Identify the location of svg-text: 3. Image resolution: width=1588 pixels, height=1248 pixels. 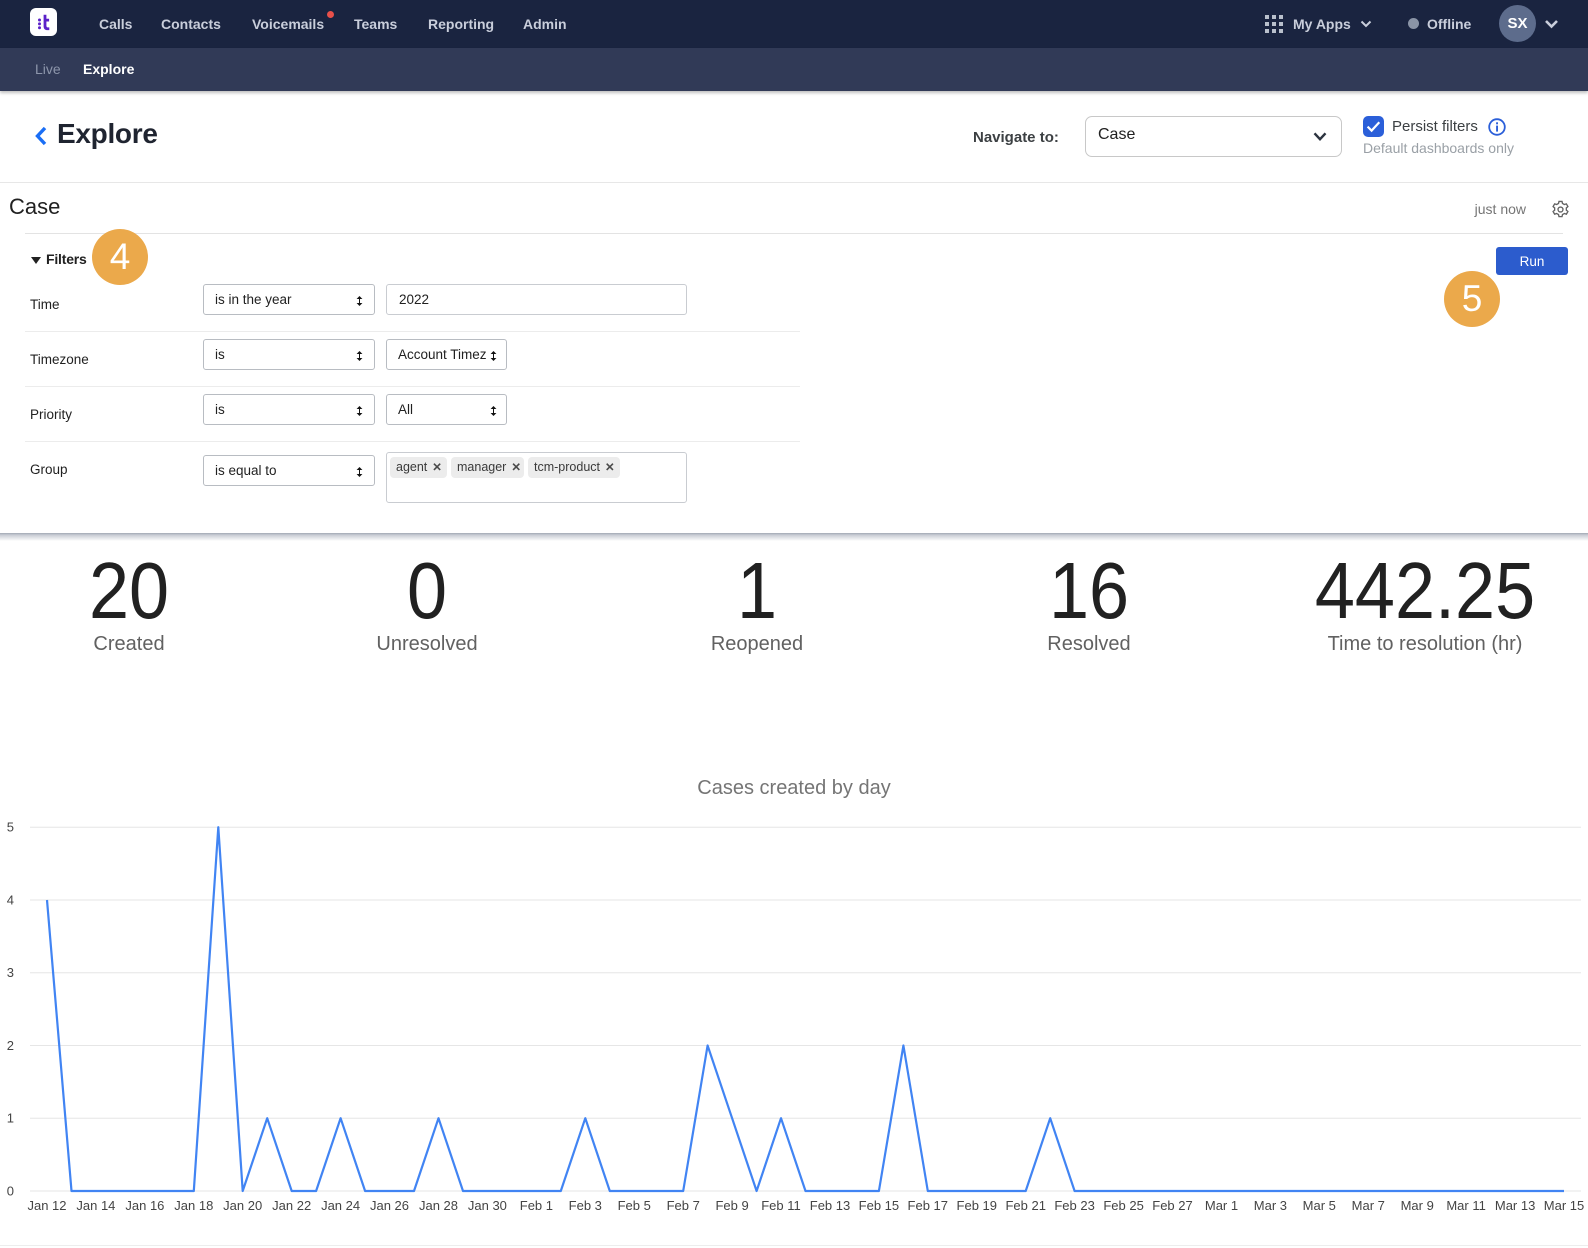
(10, 972).